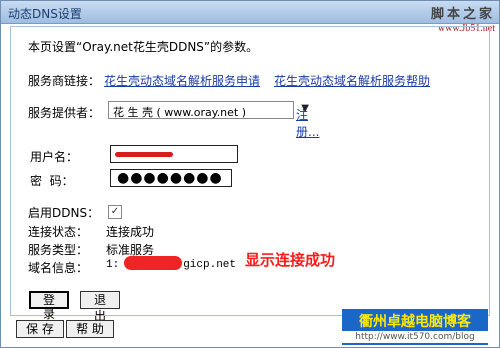 The image size is (500, 348). Describe the element at coordinates (182, 81) in the screenshot. I see `ddns-apply-link: 花生壳动态域名解析服务申请` at that location.